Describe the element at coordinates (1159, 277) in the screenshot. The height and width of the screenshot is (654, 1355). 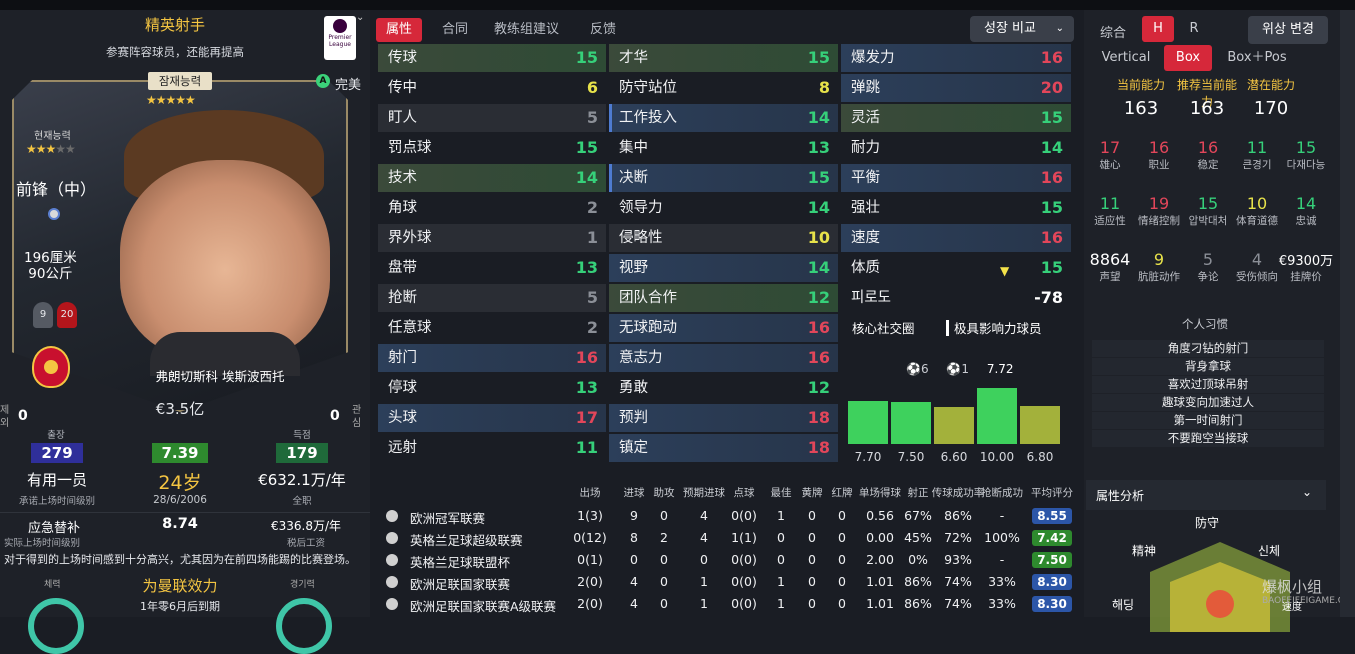
I see `personality-label: 肮脏动作` at that location.